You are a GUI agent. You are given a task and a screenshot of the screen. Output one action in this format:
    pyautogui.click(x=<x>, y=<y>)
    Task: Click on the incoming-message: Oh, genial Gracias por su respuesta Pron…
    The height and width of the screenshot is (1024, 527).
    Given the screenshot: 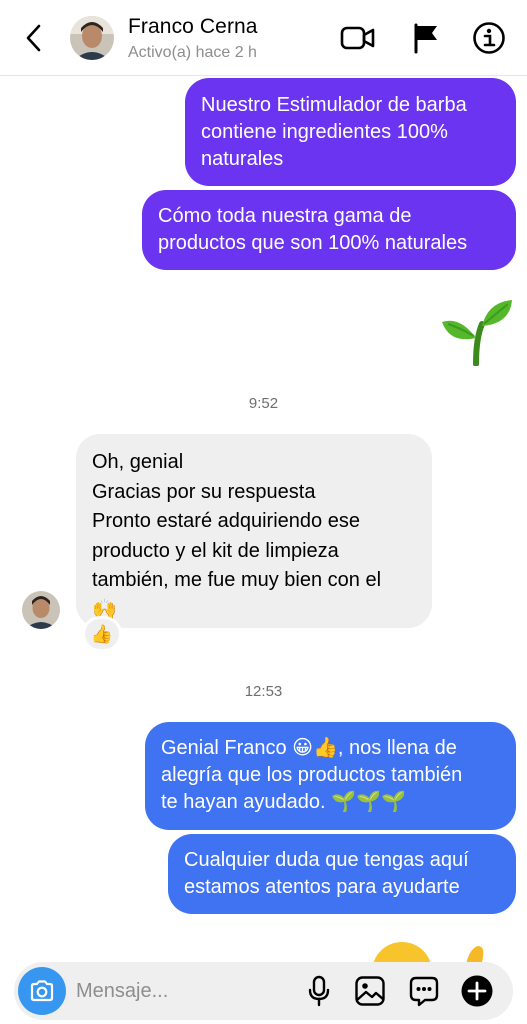 What is the action you would take?
    pyautogui.click(x=254, y=531)
    